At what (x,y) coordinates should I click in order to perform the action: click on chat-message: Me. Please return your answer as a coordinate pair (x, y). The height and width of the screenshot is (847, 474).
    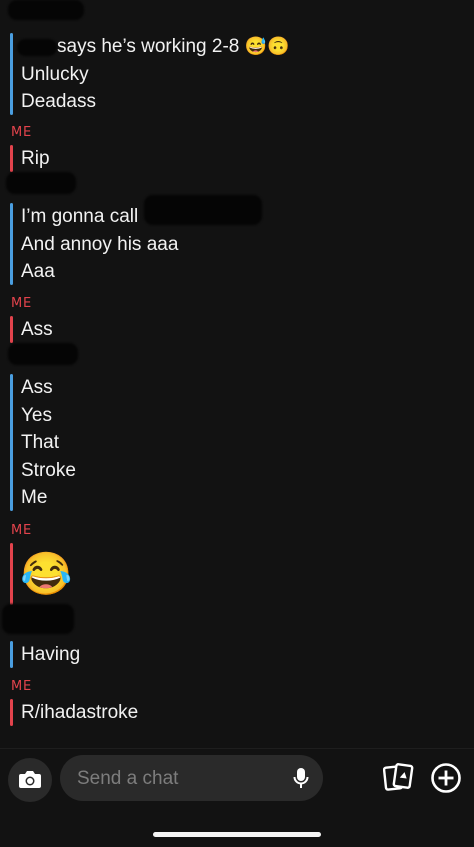
    Looking at the image, I should click on (48, 498).